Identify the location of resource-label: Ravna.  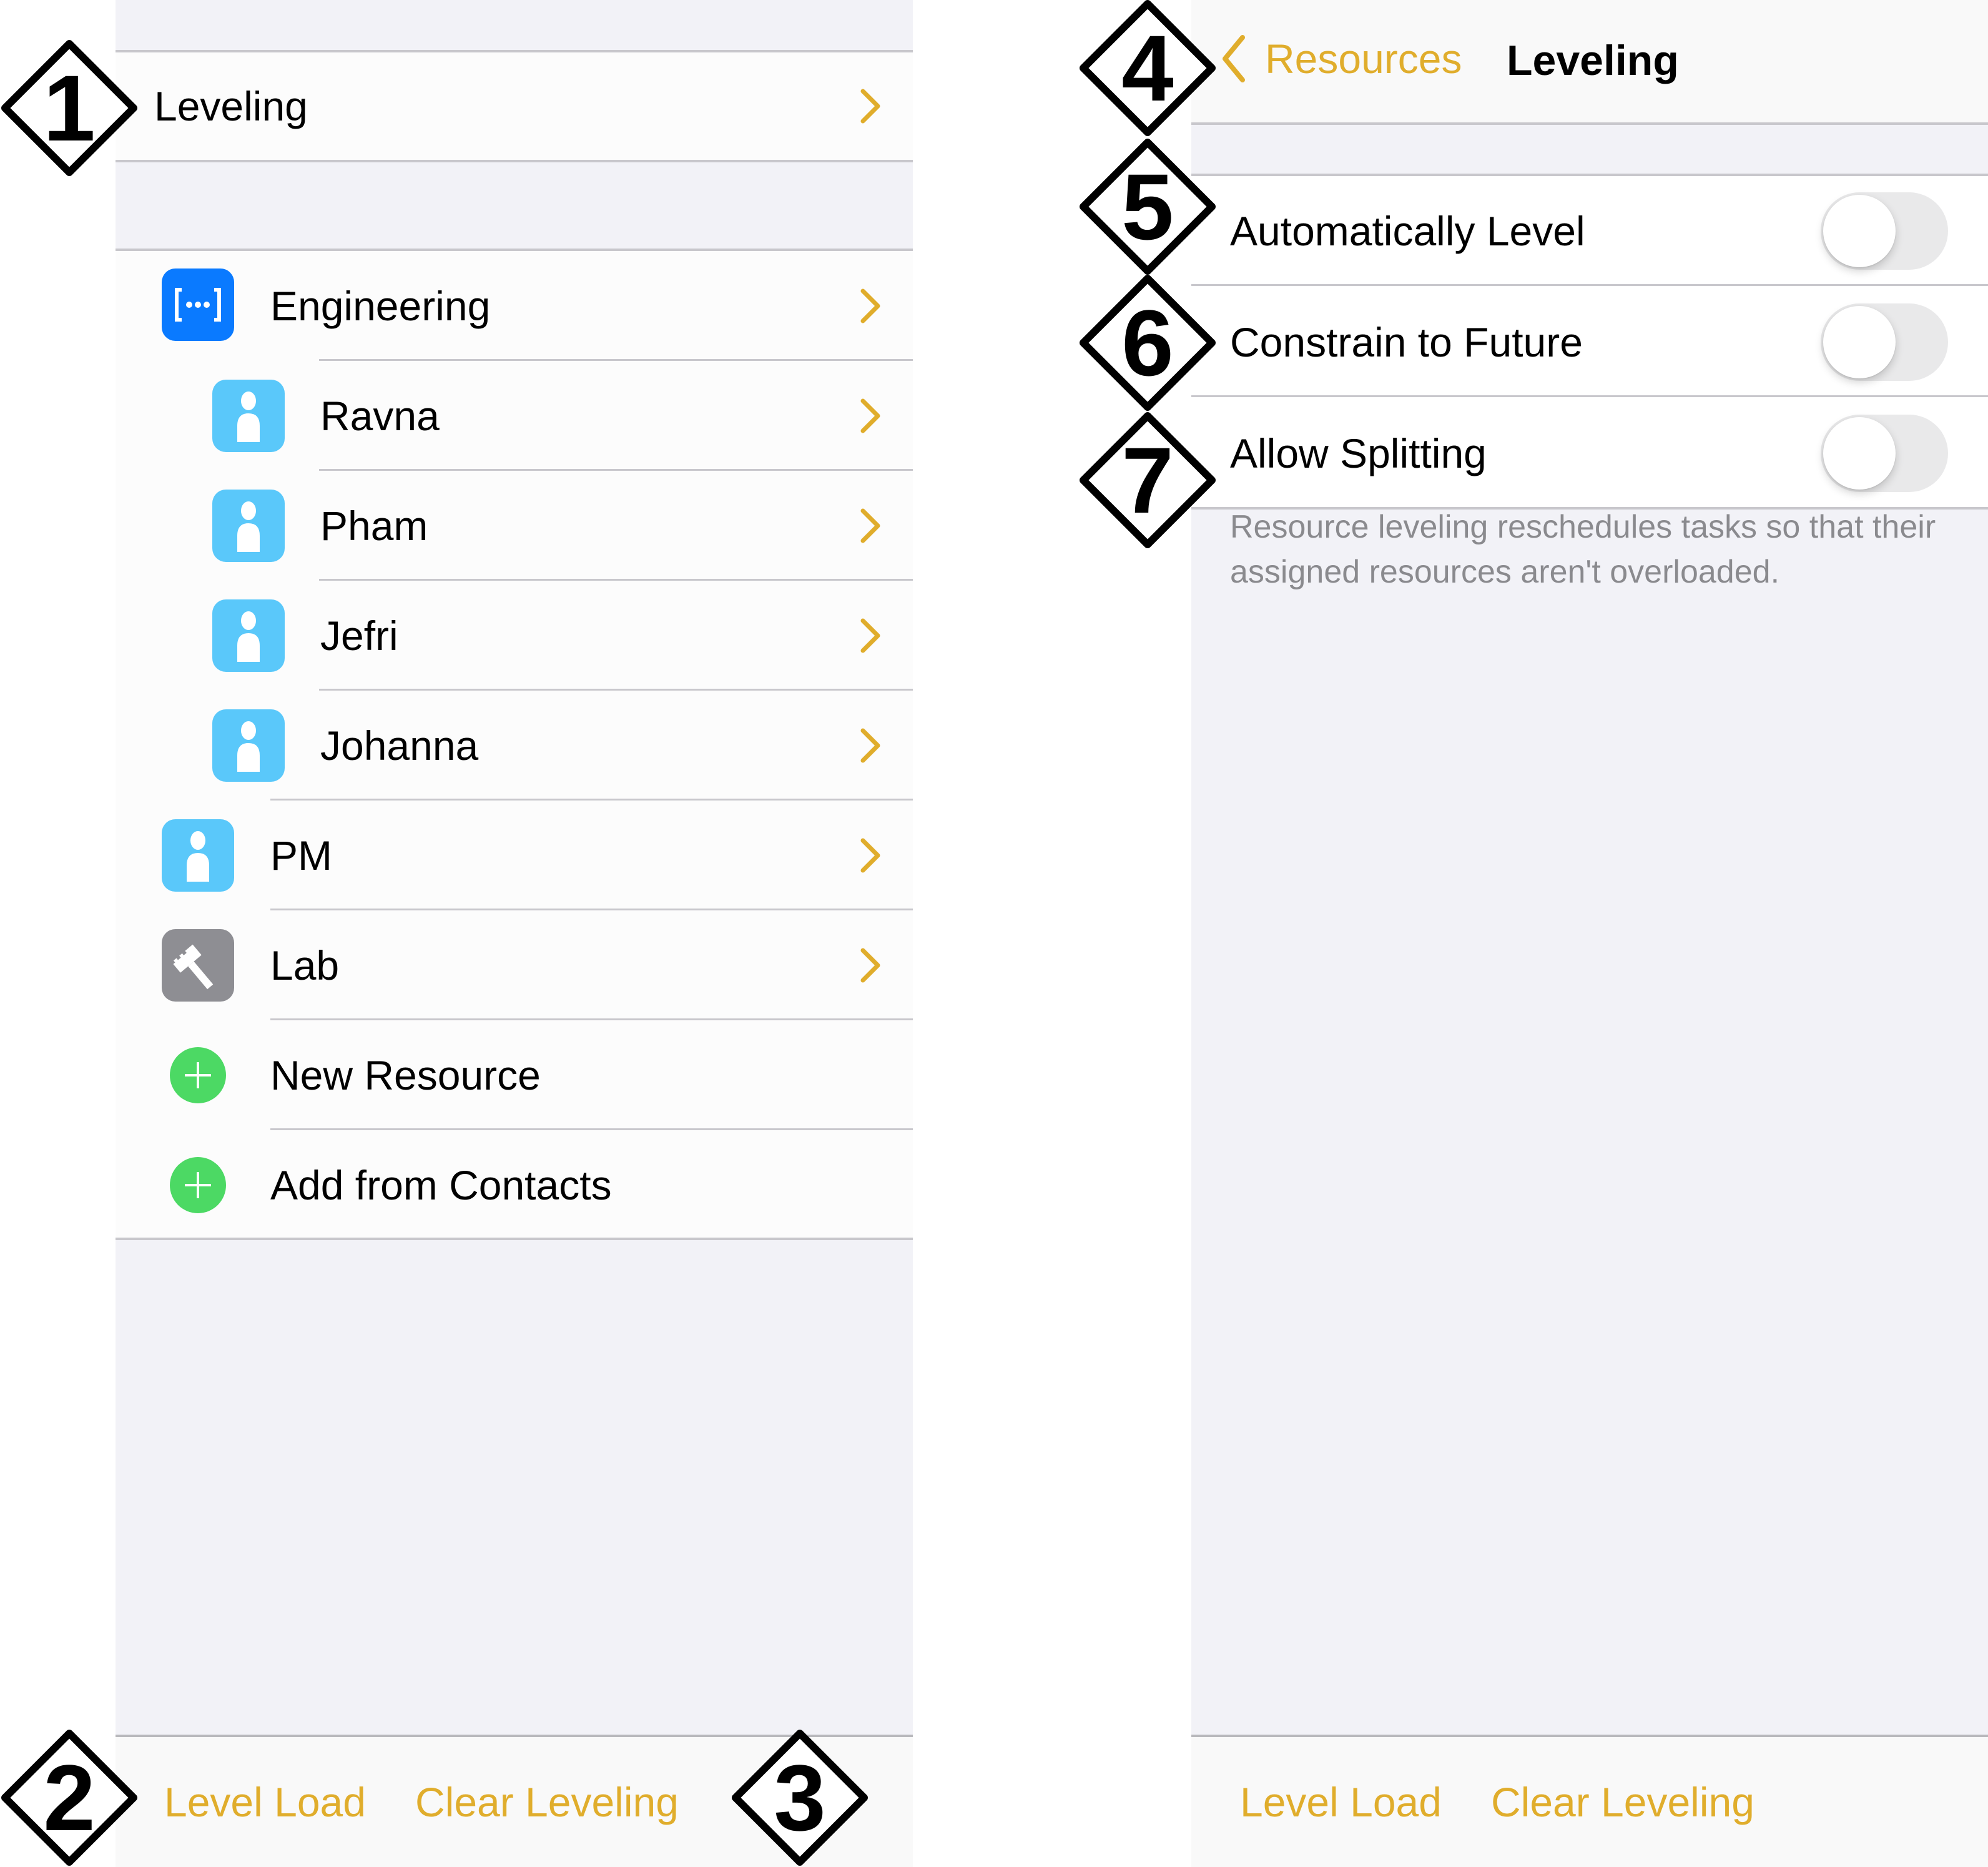
(380, 416).